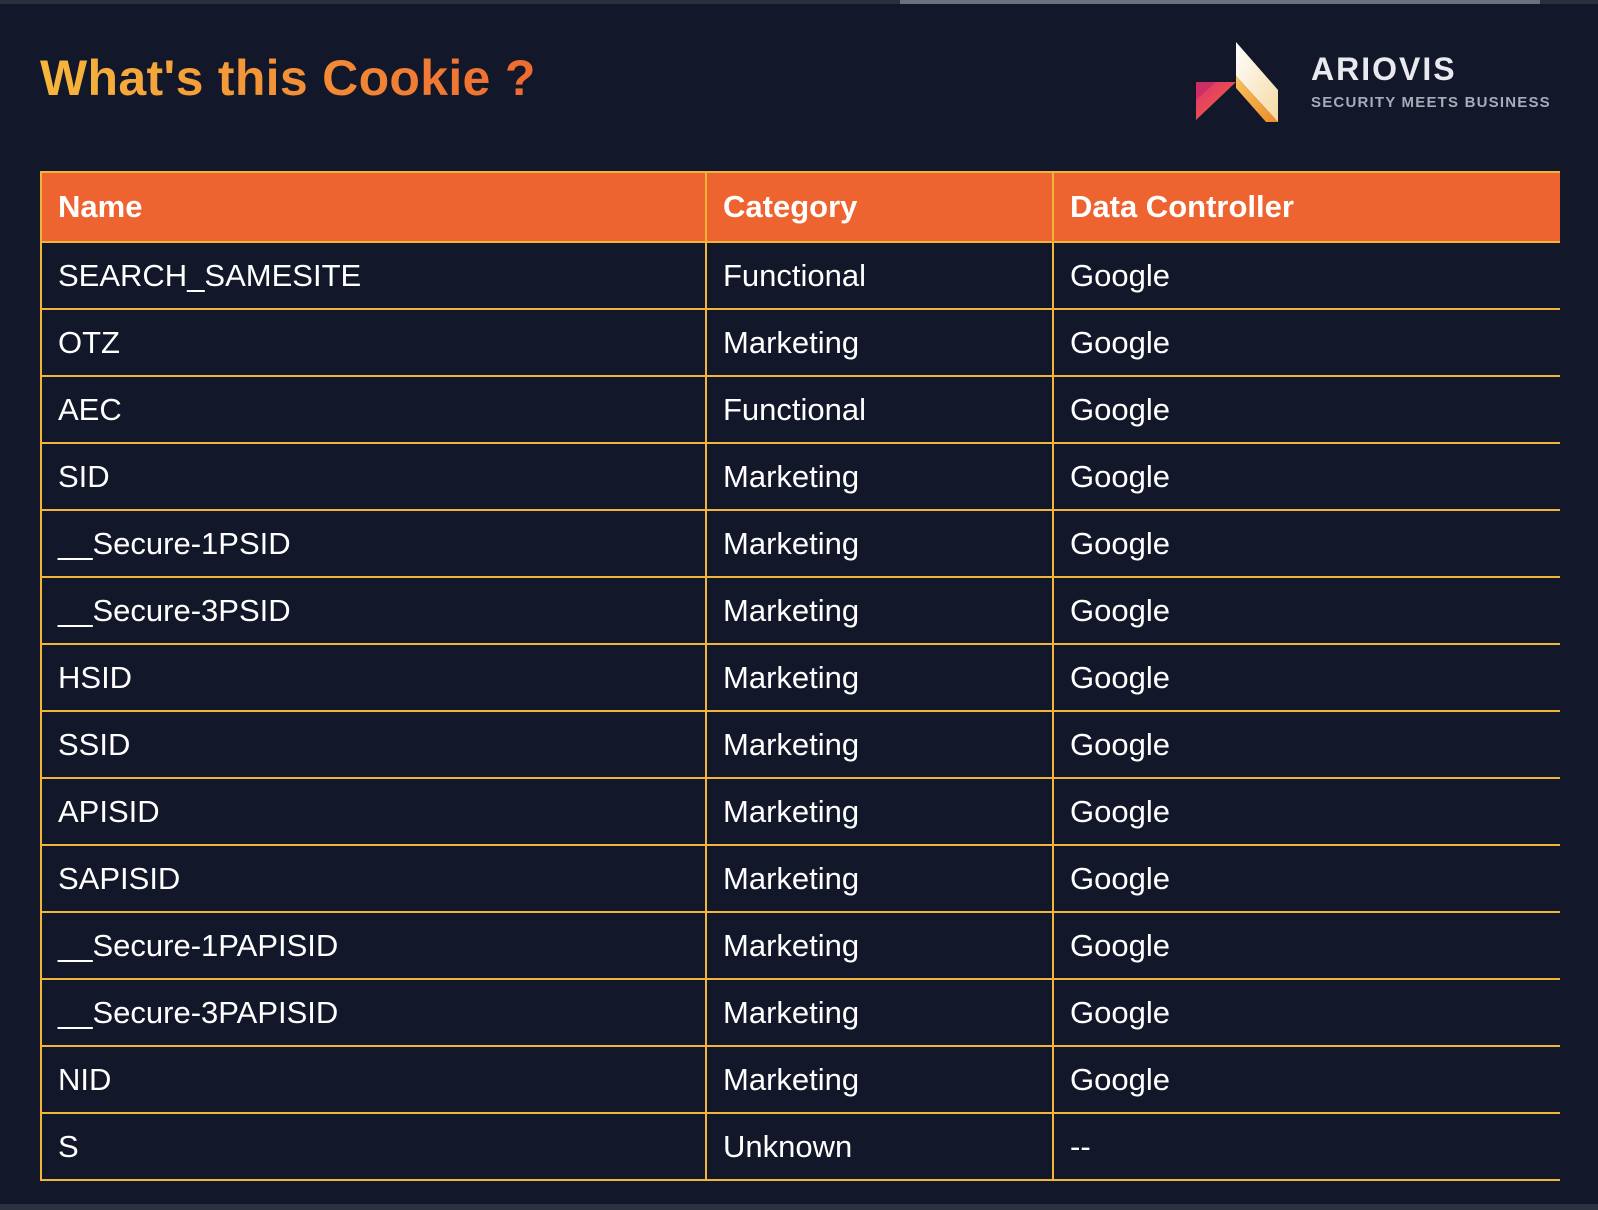 The height and width of the screenshot is (1210, 1598). I want to click on window-bottom-edge, so click(799, 1207).